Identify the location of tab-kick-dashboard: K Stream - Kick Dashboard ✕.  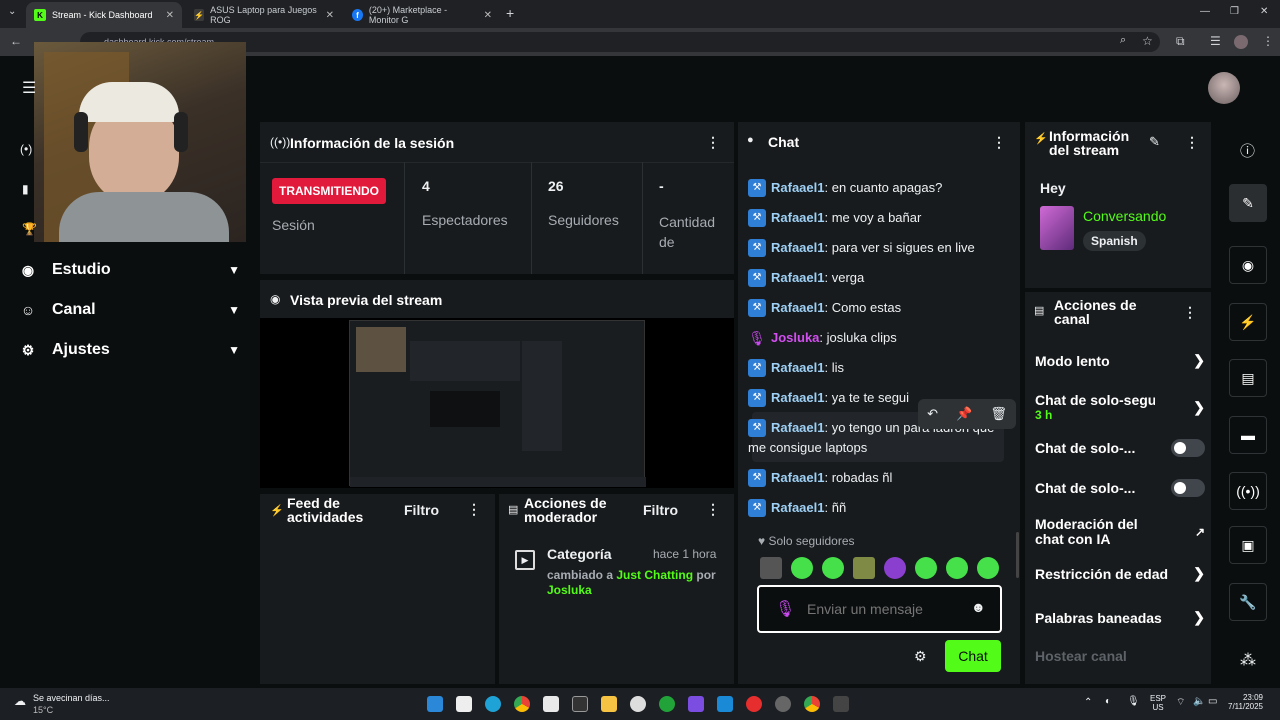
(104, 15).